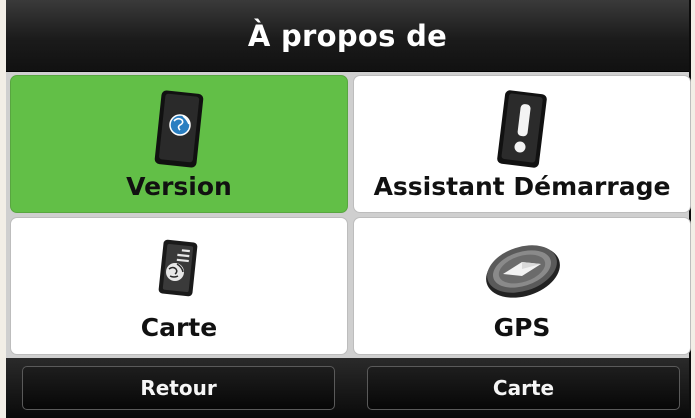  I want to click on page-title: À propos de, so click(347, 35).